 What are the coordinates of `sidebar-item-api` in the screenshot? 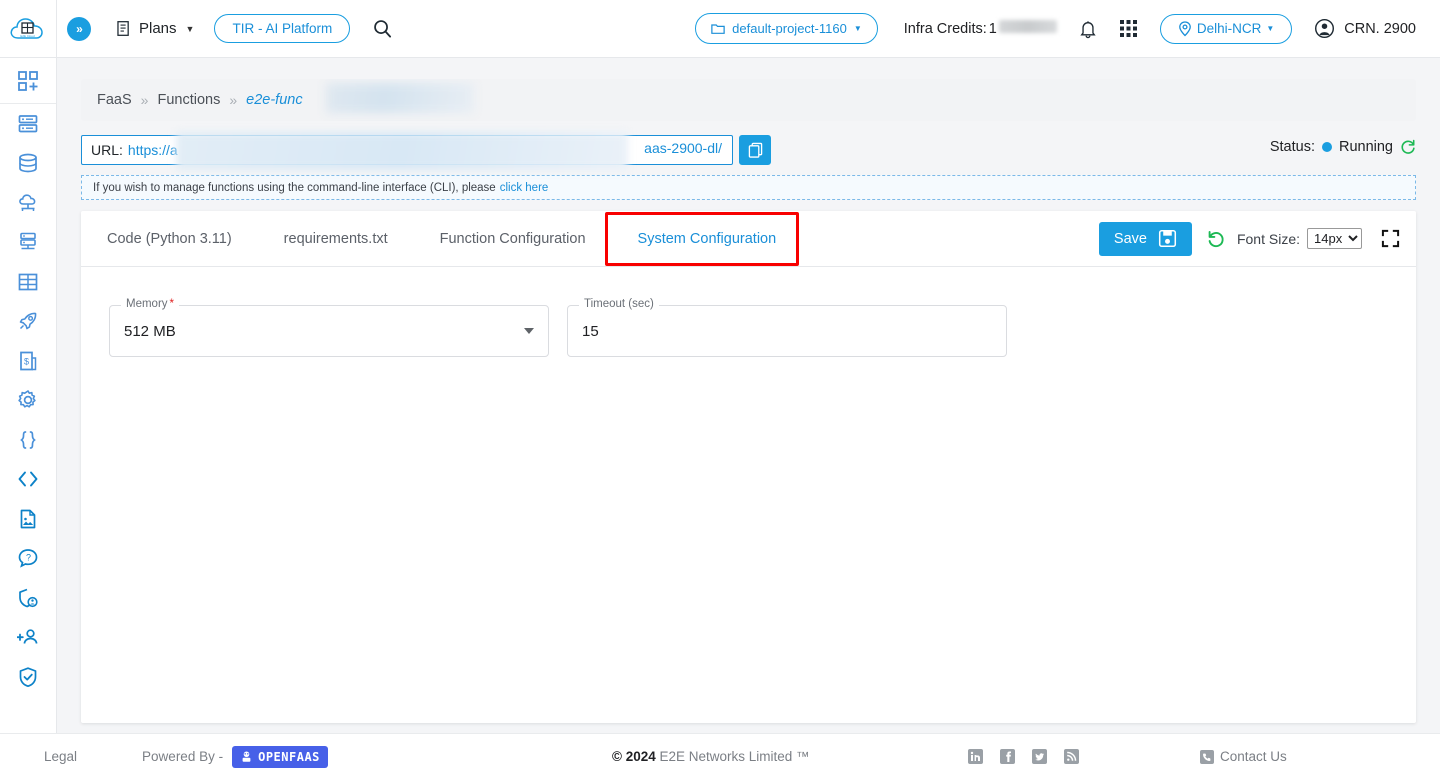 It's located at (28, 440).